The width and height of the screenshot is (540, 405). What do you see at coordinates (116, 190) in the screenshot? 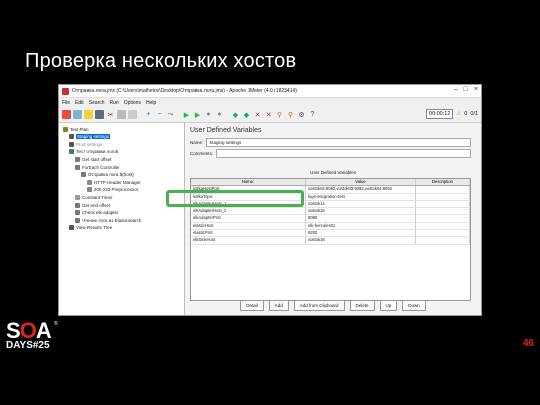
I see `tree-item-label: 200,222 Preprocessor` at bounding box center [116, 190].